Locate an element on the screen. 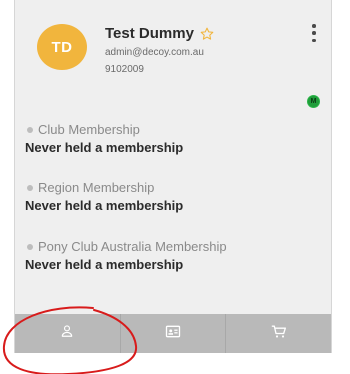 The image size is (350, 374). profile-name: Test Dummy is located at coordinates (149, 33).